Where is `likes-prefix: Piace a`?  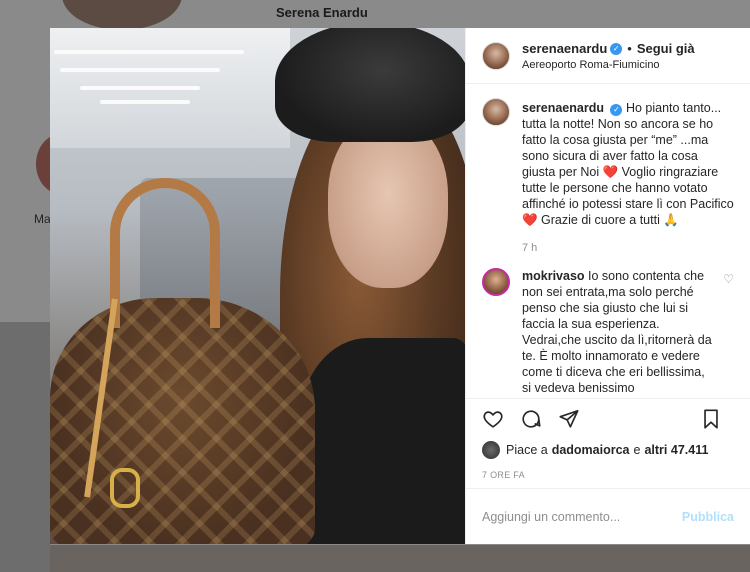 likes-prefix: Piace a is located at coordinates (527, 450).